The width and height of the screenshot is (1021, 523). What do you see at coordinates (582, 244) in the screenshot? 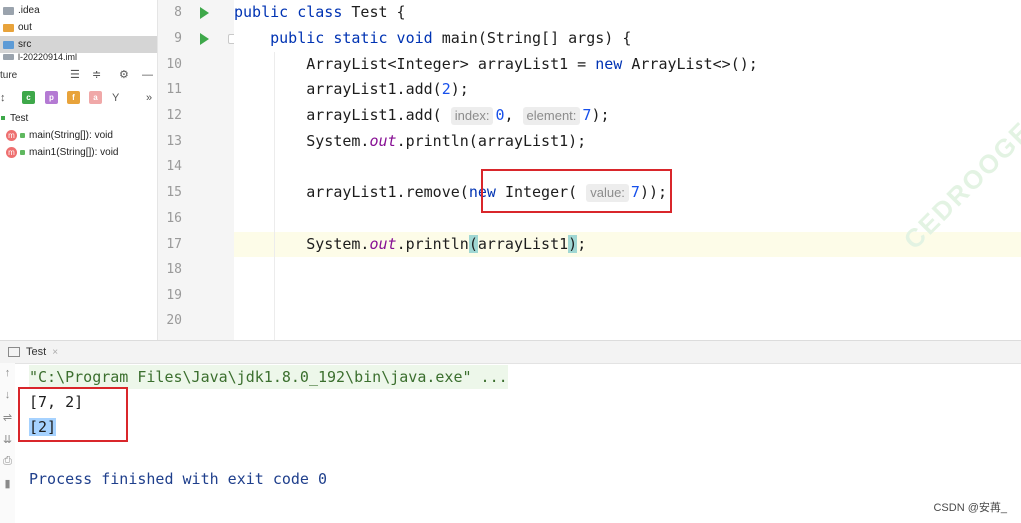
I see `code-text: ;` at bounding box center [582, 244].